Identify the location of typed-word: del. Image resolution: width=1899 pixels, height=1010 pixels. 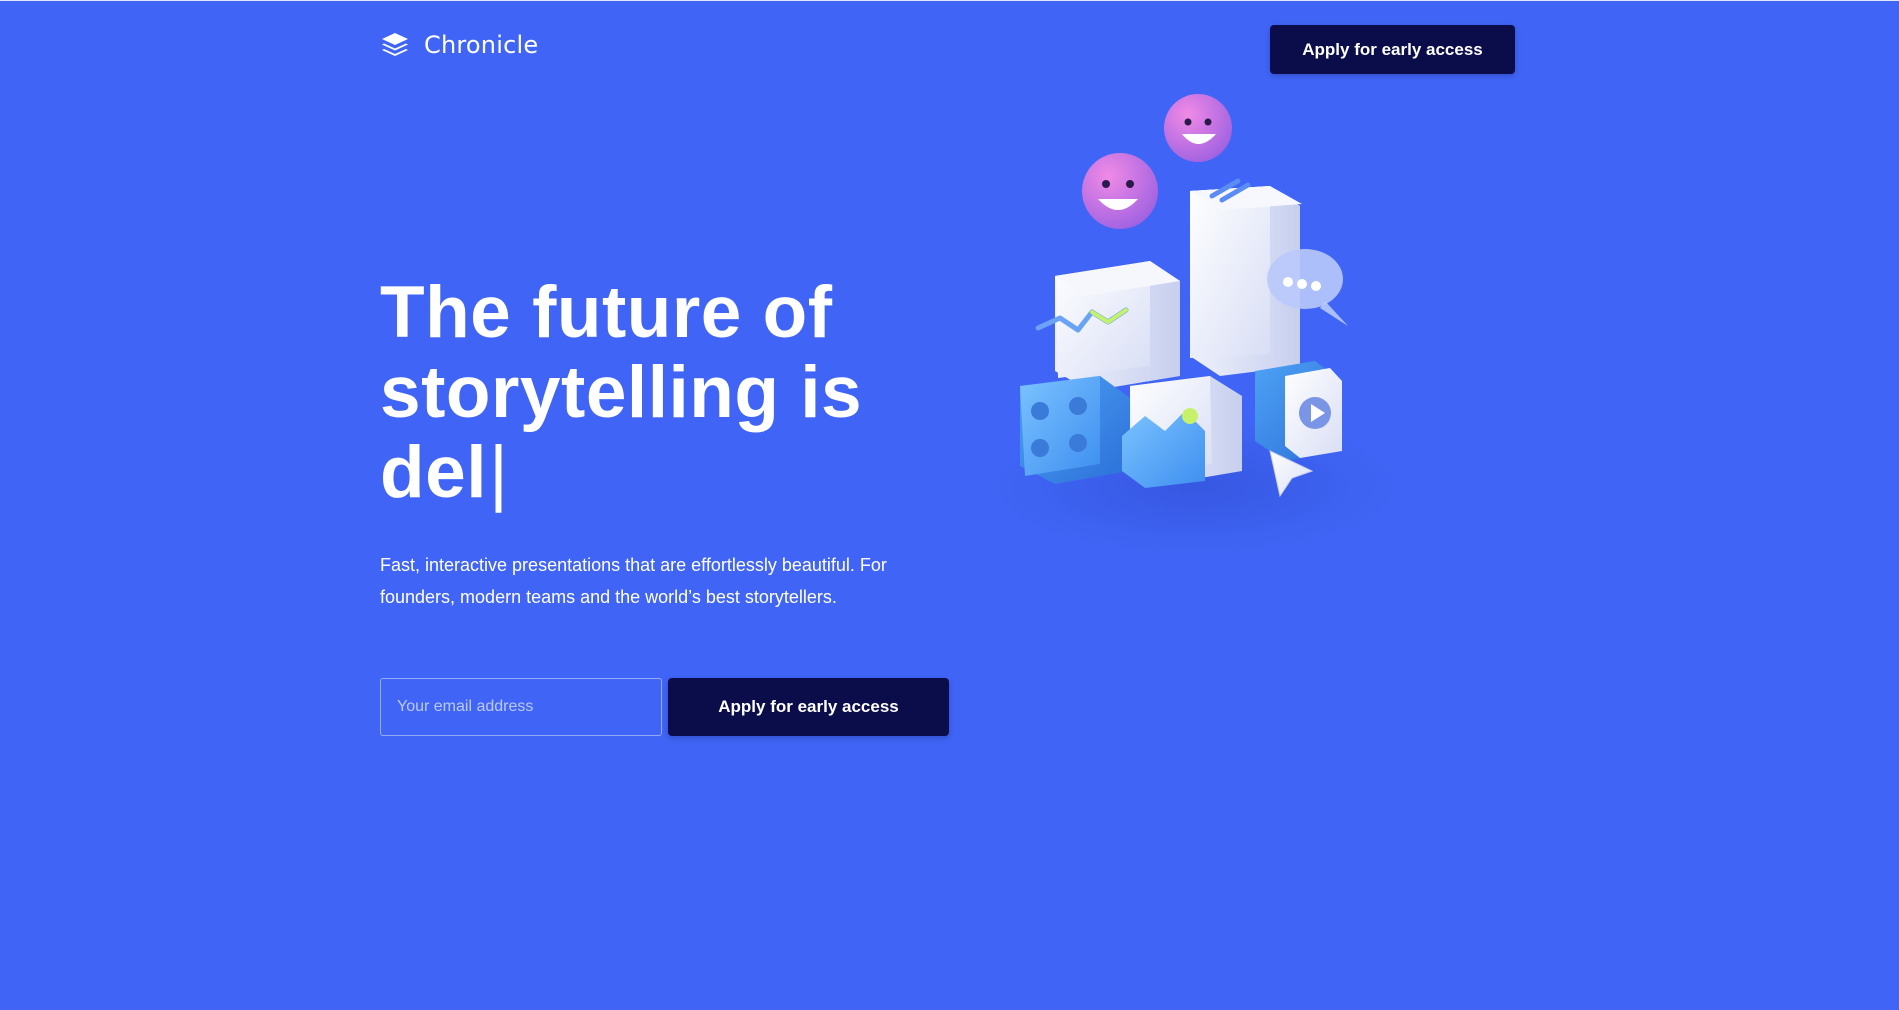
(433, 472).